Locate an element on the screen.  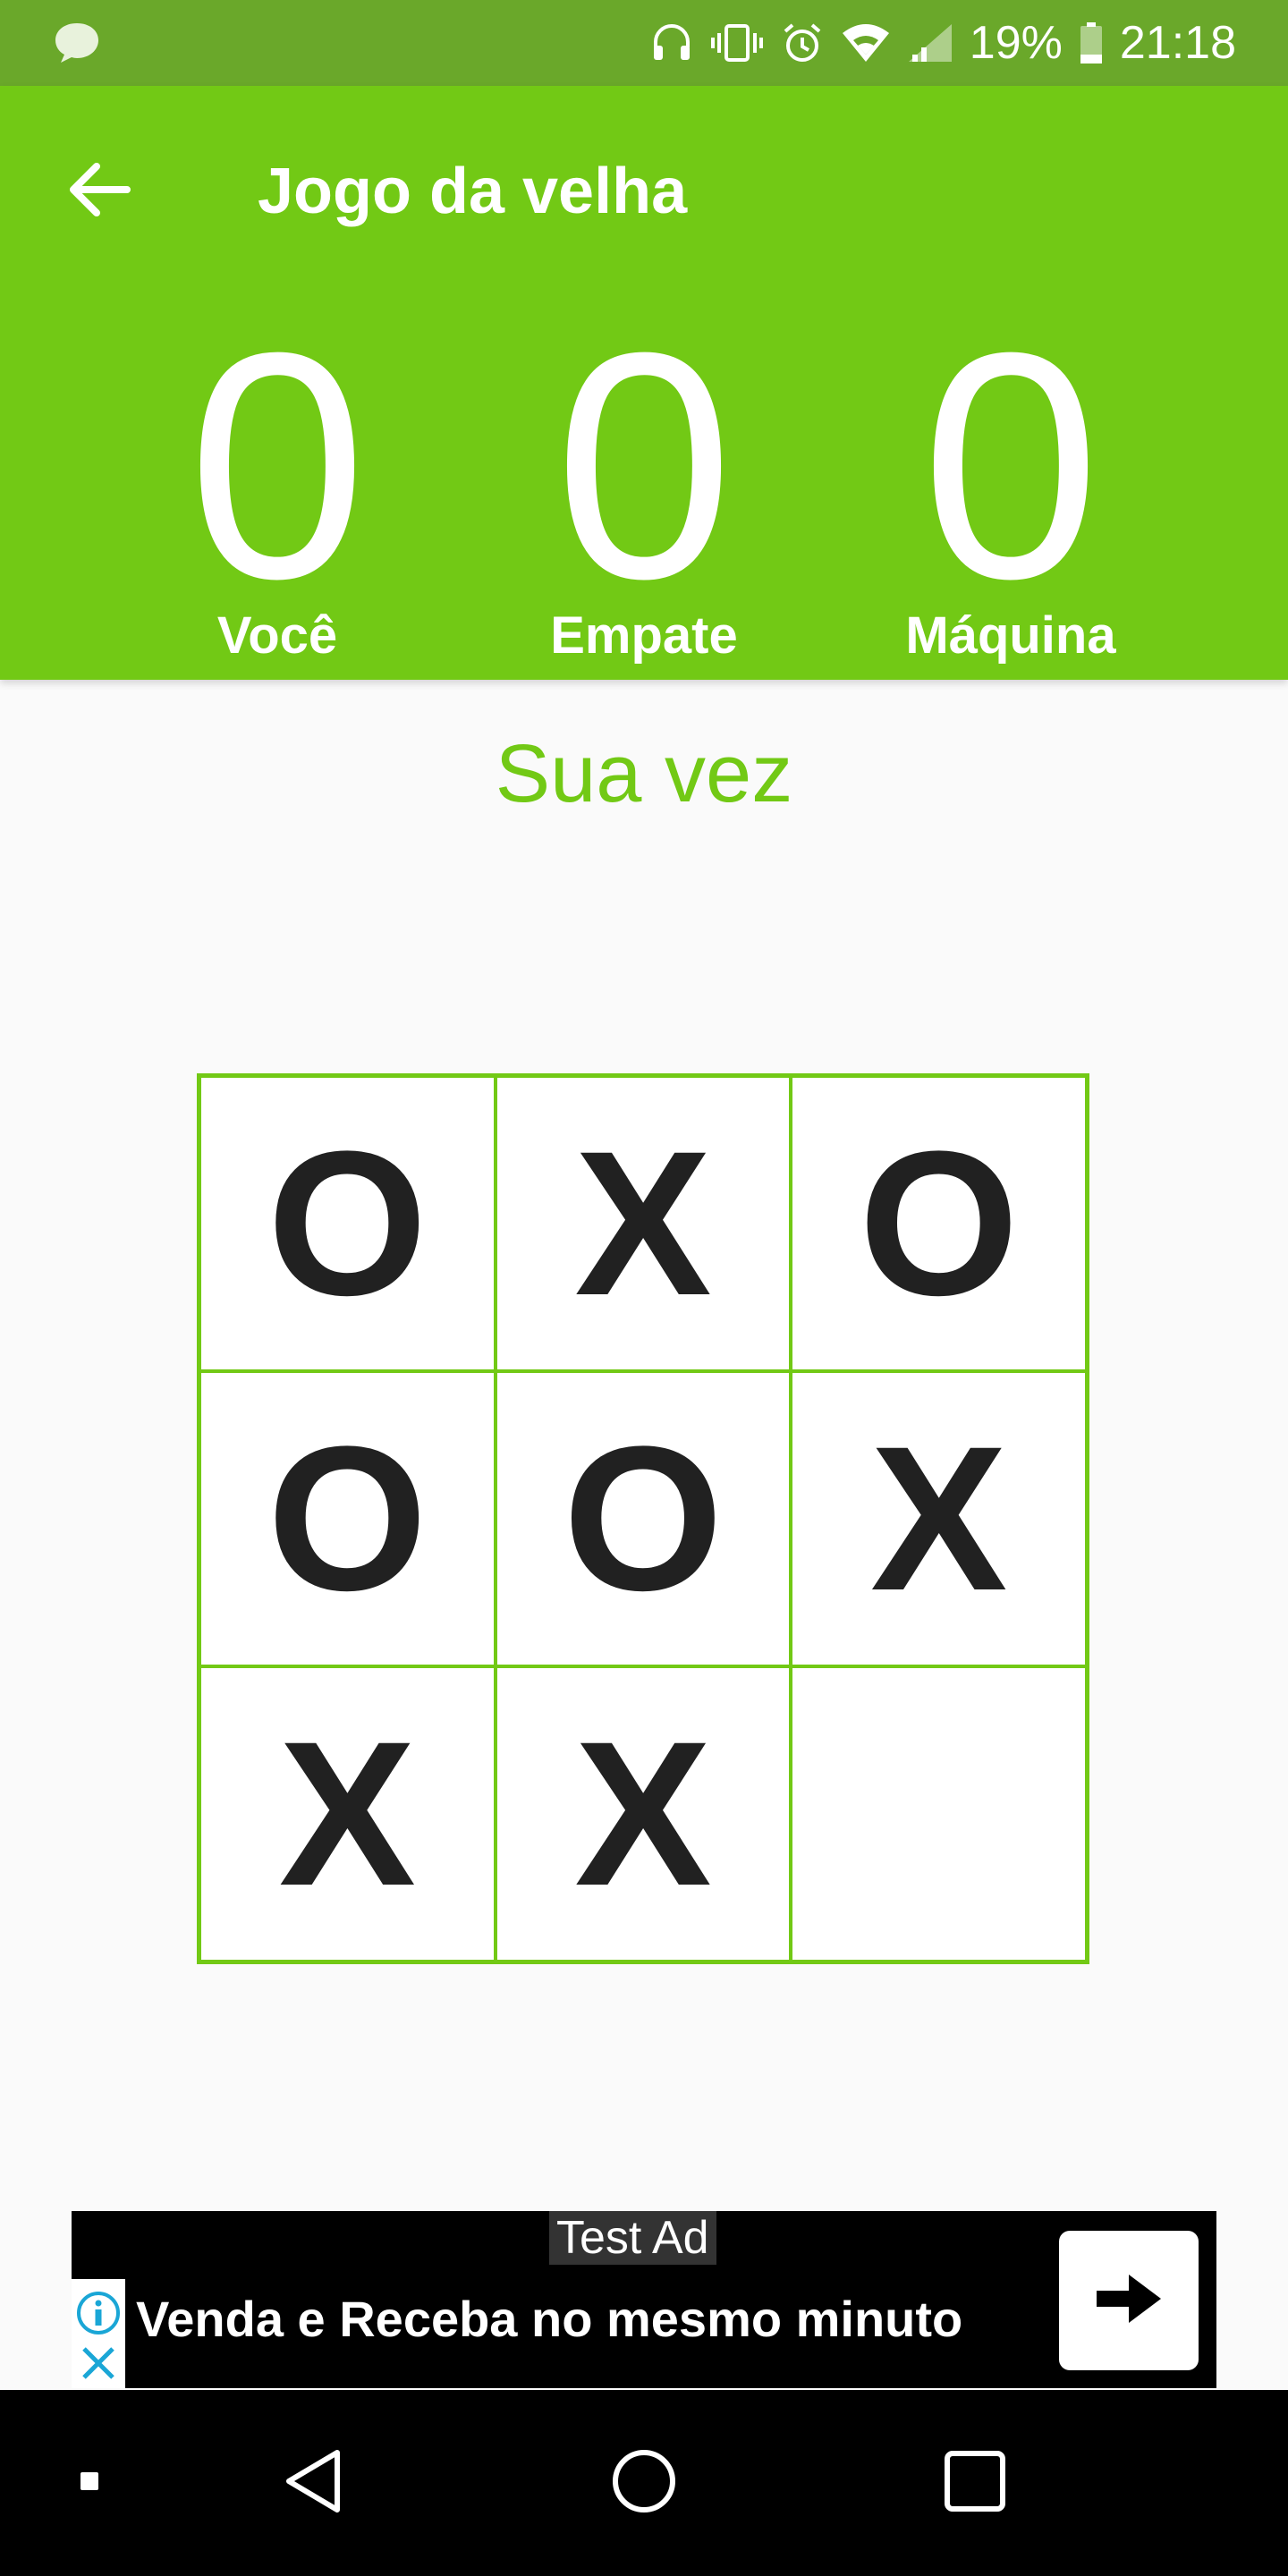
nav-dot-button is located at coordinates (89, 2483).